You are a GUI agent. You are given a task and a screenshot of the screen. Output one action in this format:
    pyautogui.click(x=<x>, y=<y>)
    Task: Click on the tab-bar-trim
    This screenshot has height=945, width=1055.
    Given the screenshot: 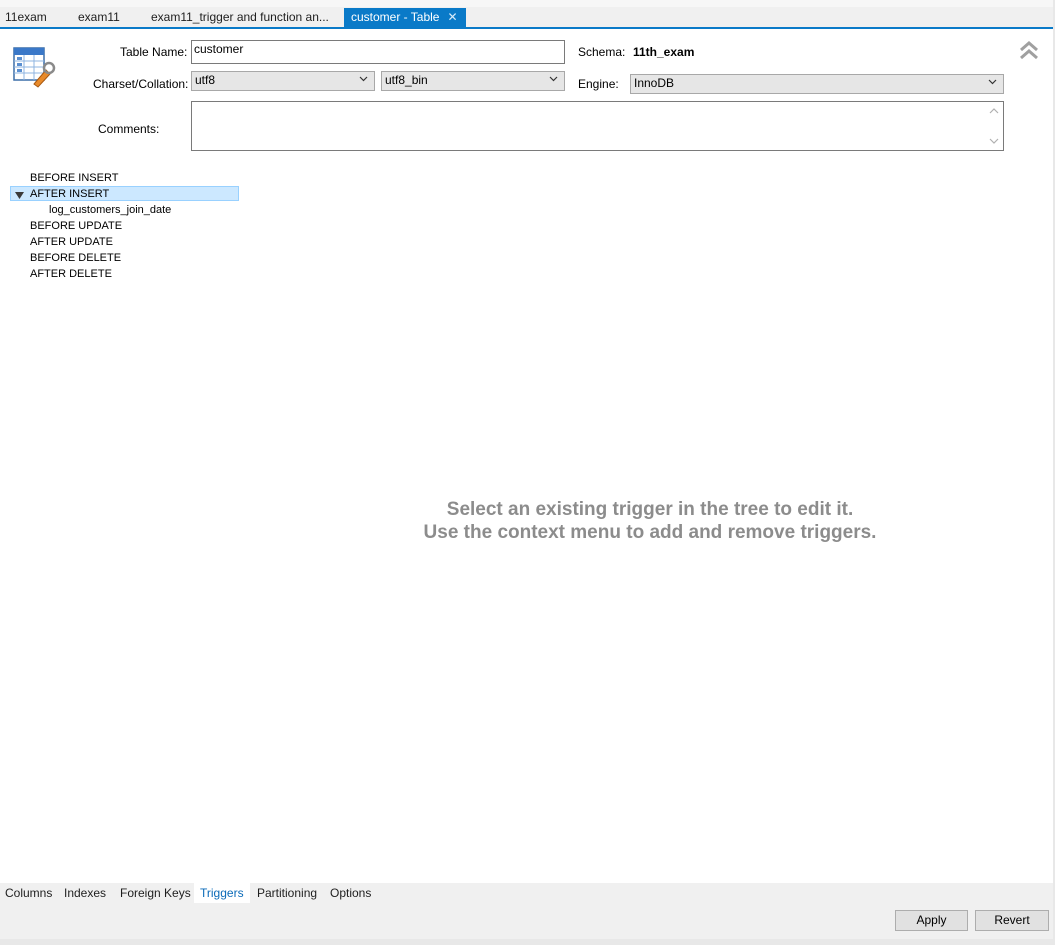 What is the action you would take?
    pyautogui.click(x=527, y=3)
    